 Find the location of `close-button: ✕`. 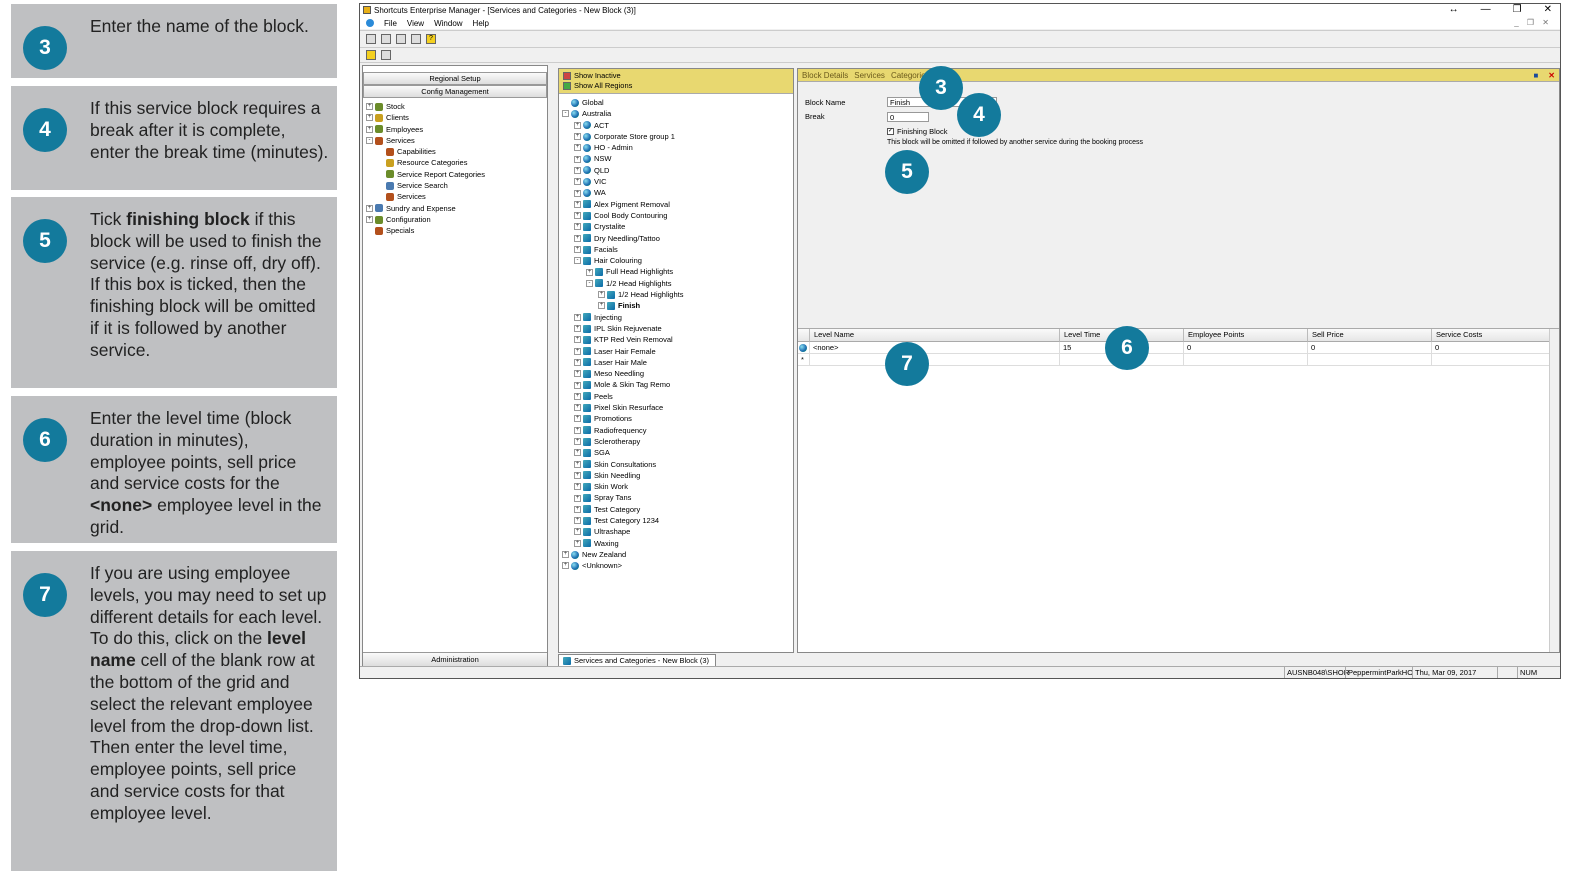

close-button: ✕ is located at coordinates (1548, 9).